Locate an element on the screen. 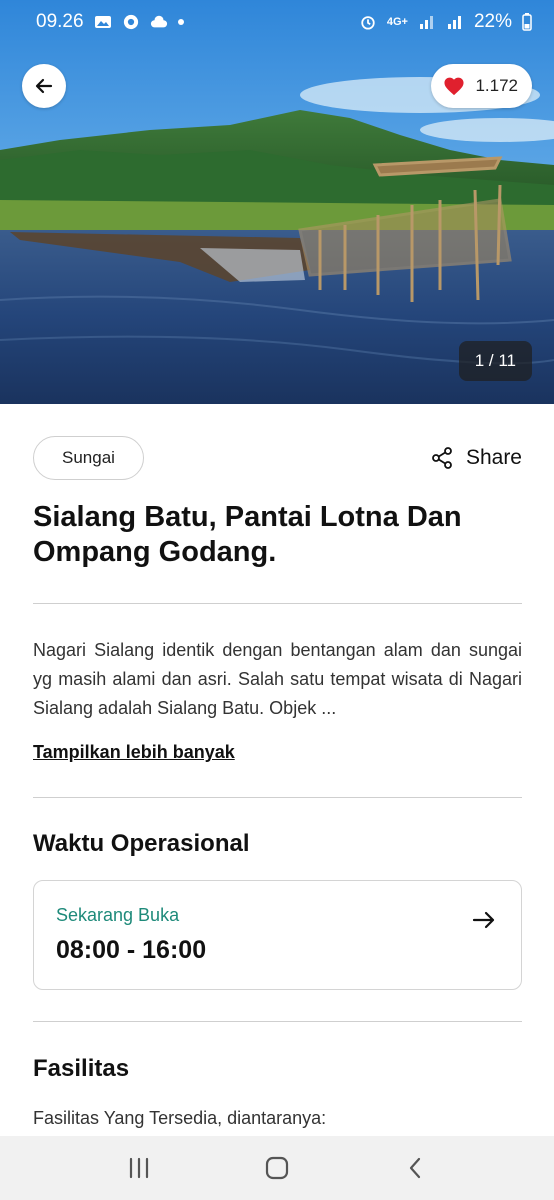 This screenshot has height=1200, width=554. share-icon is located at coordinates (442, 458).